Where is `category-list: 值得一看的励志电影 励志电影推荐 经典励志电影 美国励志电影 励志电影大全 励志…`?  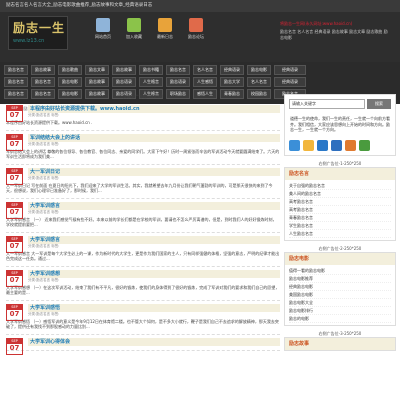 category-list: 值得一看的励志电影 励志电影推荐 经典励志电影 美国励志电影 励志电影大全 励志… is located at coordinates (340, 295).